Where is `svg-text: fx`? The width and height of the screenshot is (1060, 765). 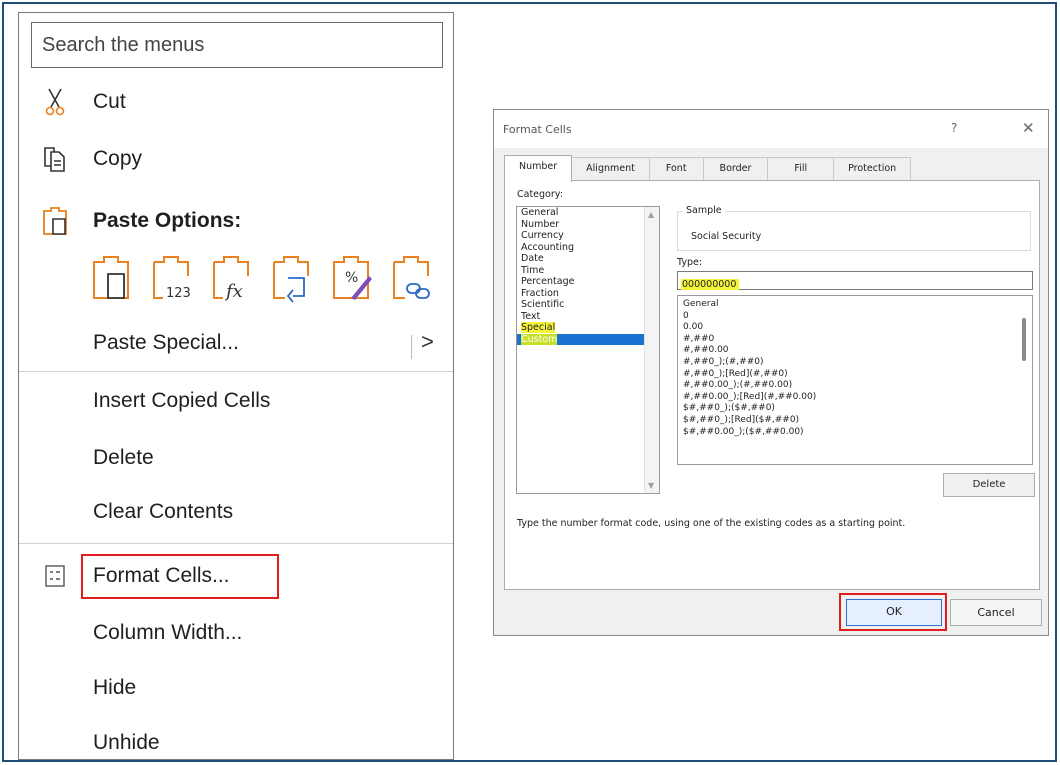 svg-text: fx is located at coordinates (233, 291).